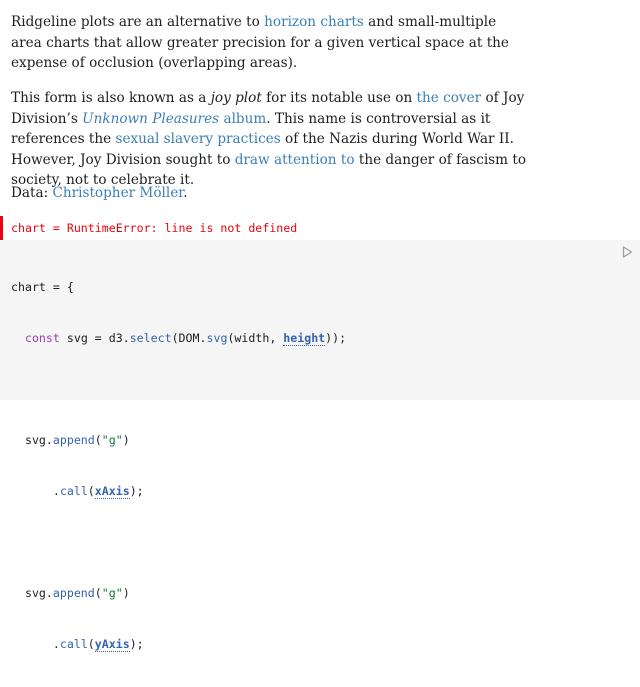  What do you see at coordinates (117, 193) in the screenshot?
I see `christopher-moller-link: Christopher Möller` at bounding box center [117, 193].